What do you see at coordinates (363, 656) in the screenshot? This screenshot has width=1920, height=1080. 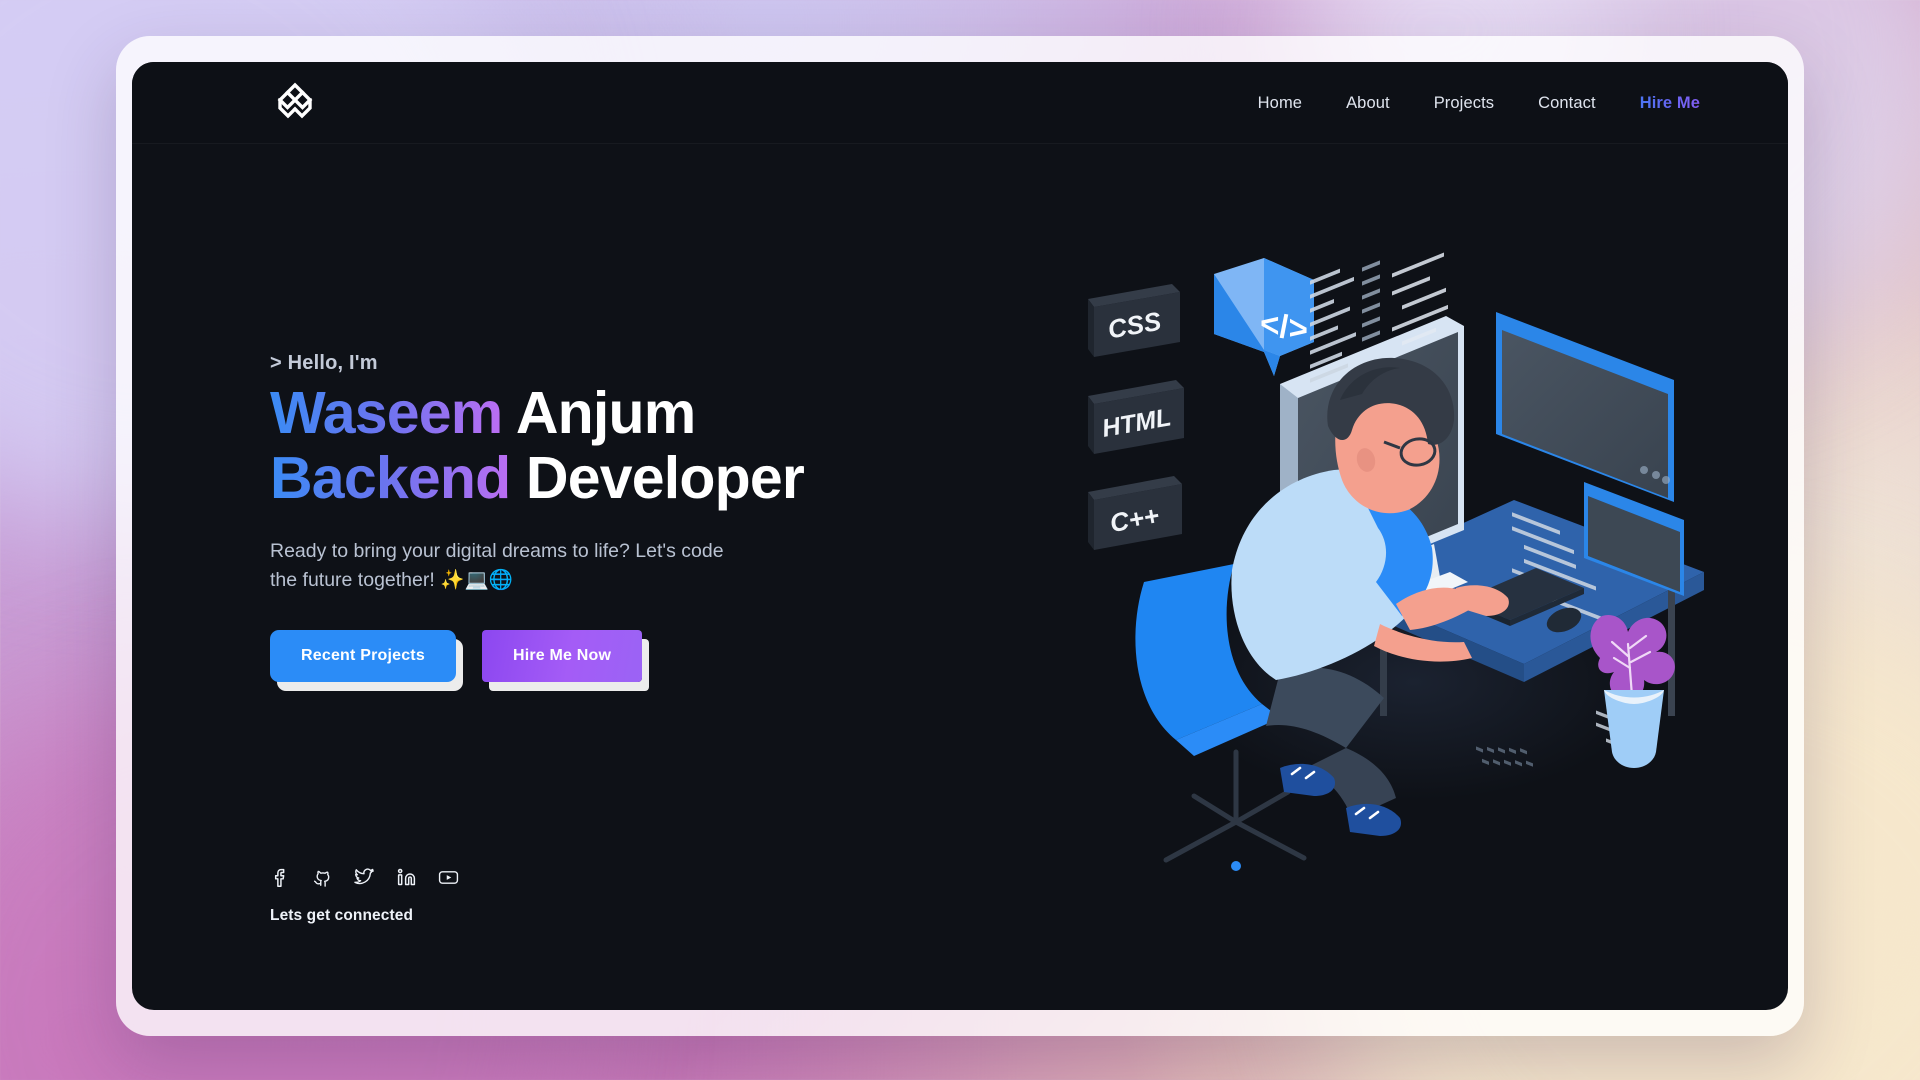 I see `recent-projects-button: Recent Projects` at bounding box center [363, 656].